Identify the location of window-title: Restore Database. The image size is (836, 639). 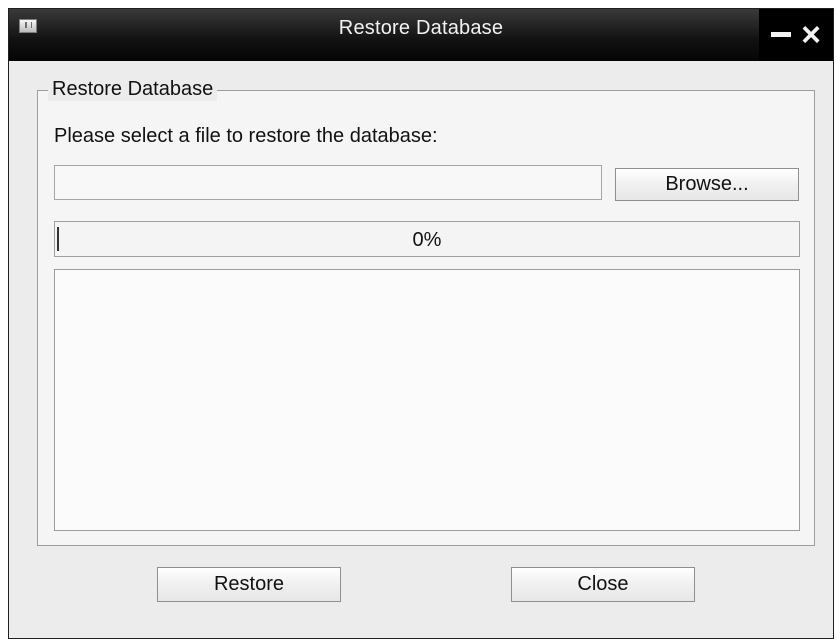
(421, 28).